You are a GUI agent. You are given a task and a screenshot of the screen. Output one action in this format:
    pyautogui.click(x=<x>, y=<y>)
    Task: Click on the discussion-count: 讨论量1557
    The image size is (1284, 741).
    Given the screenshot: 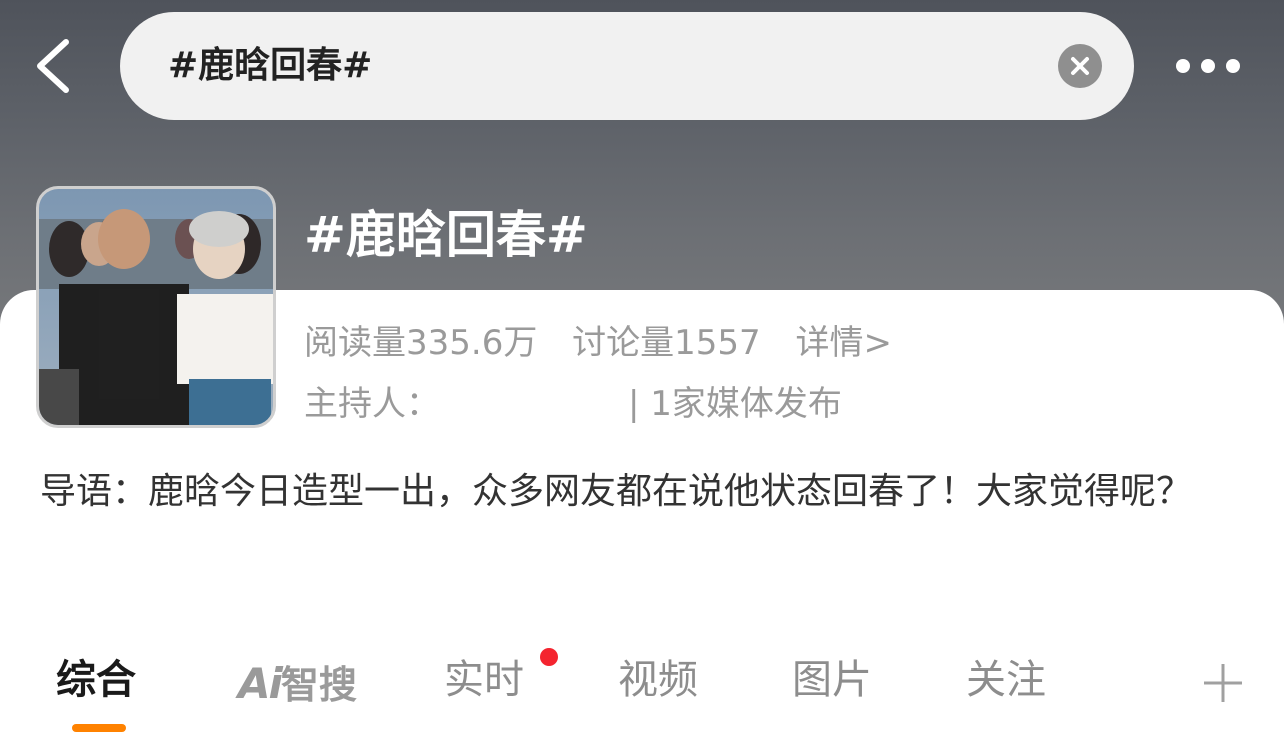 What is the action you would take?
    pyautogui.click(x=666, y=343)
    